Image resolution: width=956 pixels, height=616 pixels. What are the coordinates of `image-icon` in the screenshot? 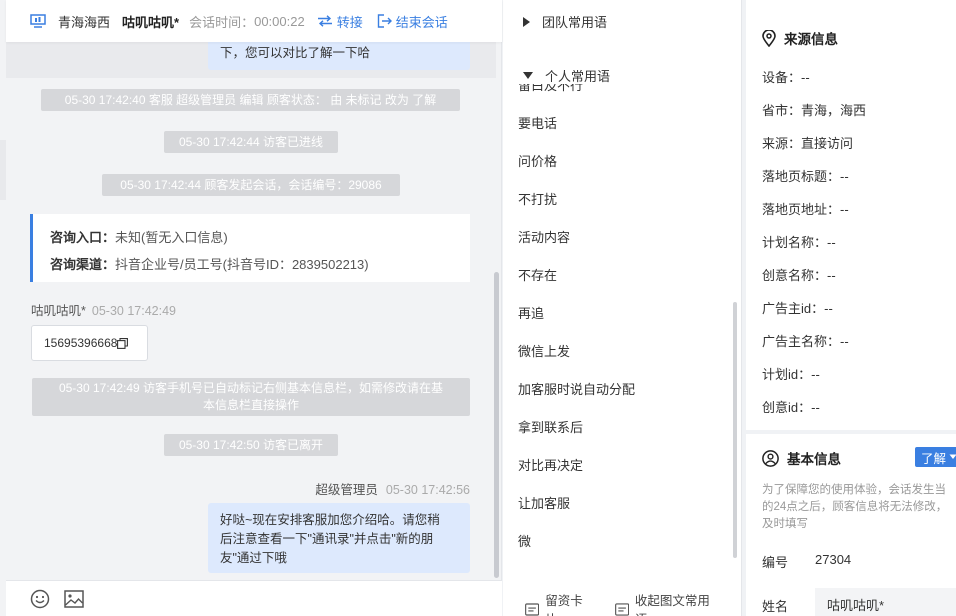 It's located at (74, 598).